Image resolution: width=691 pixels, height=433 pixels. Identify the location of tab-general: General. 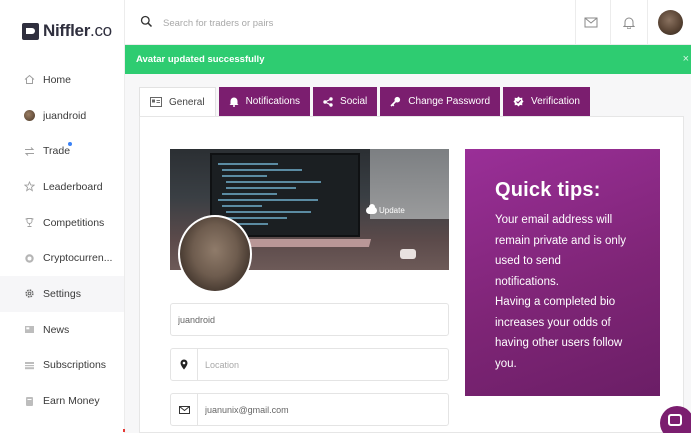
(177, 101).